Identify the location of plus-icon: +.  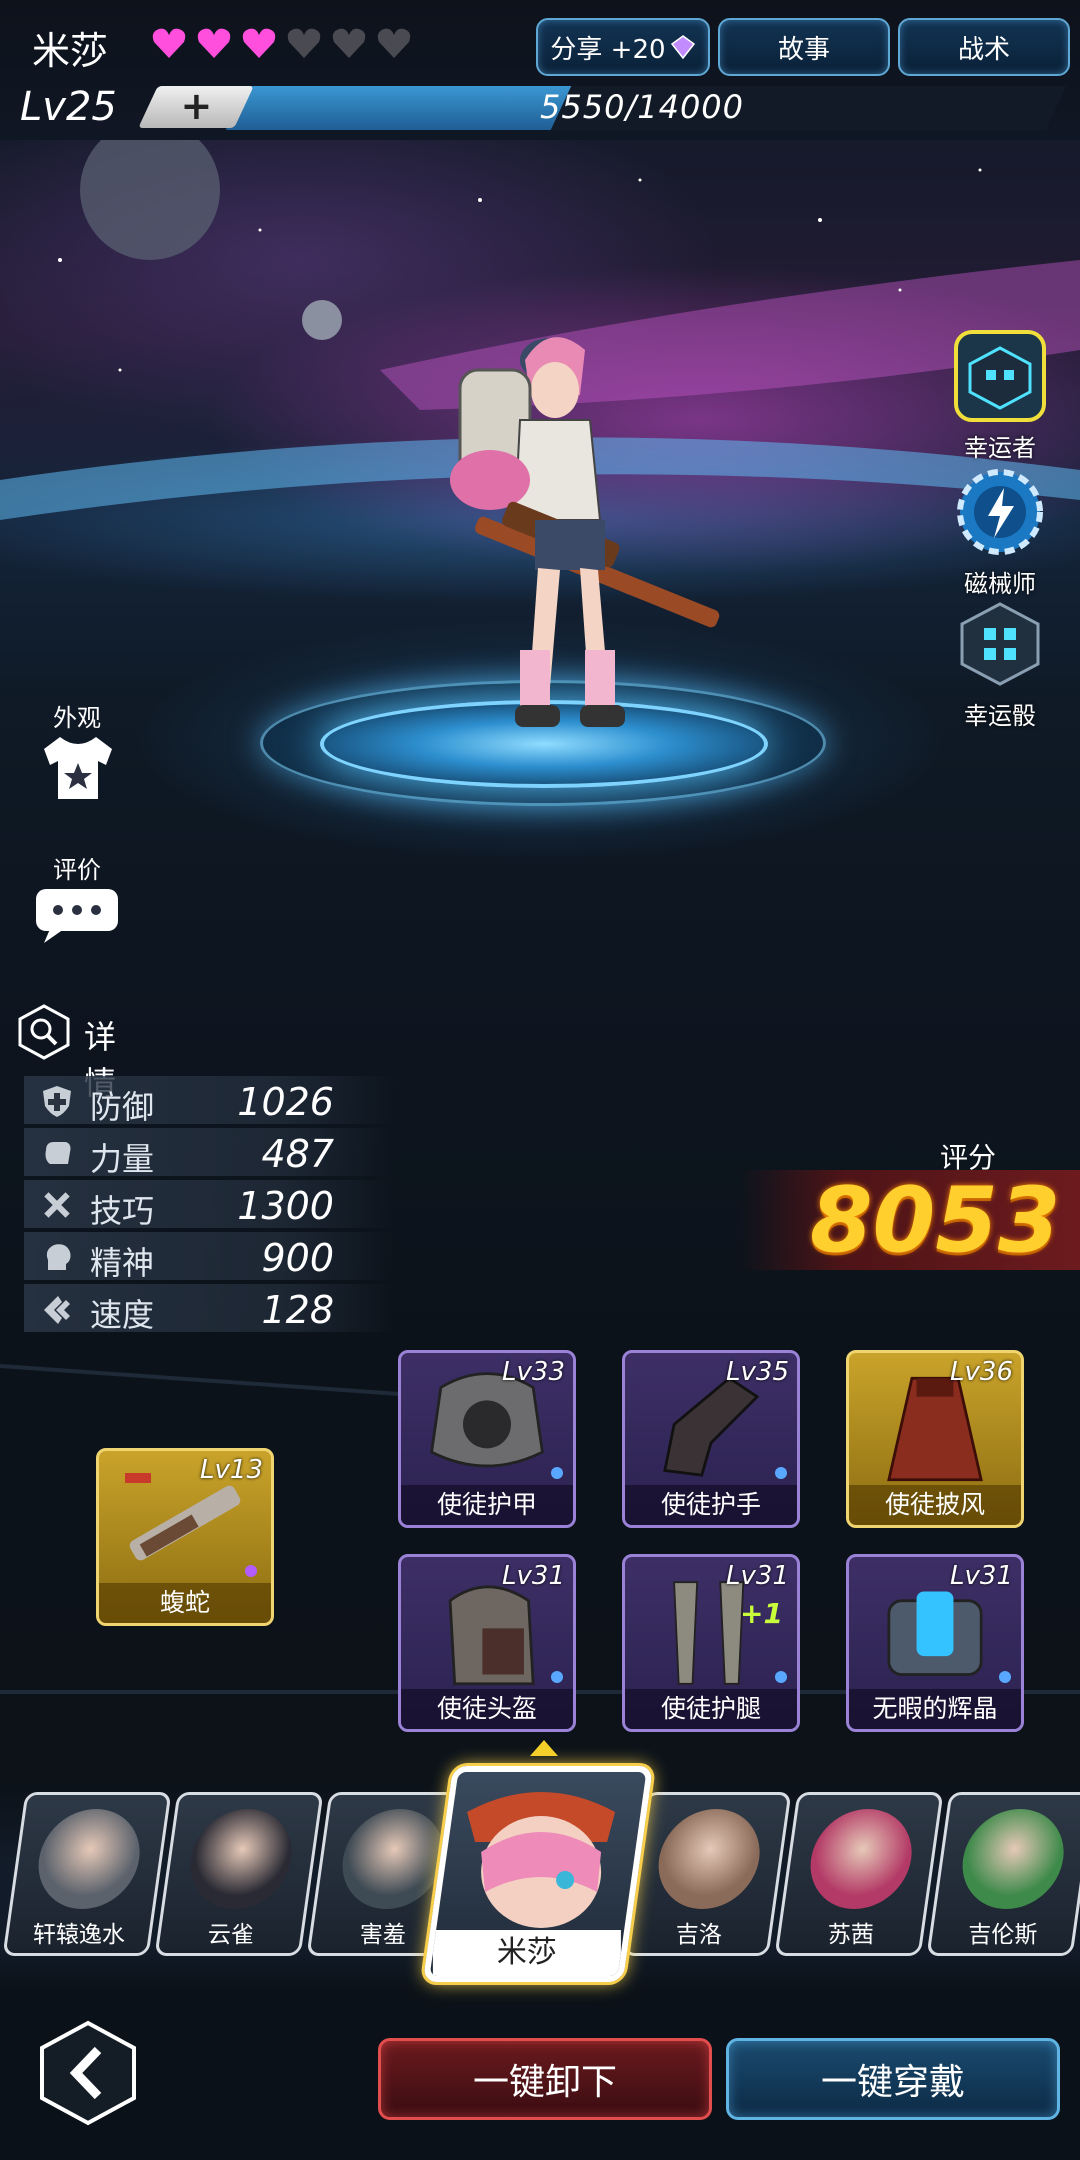
(196, 106).